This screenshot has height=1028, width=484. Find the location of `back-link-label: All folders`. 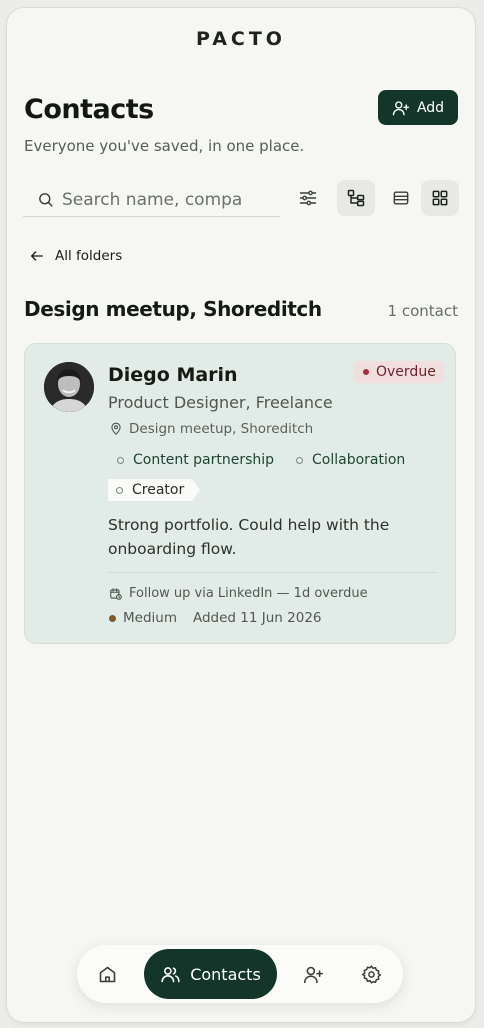

back-link-label: All folders is located at coordinates (89, 256).